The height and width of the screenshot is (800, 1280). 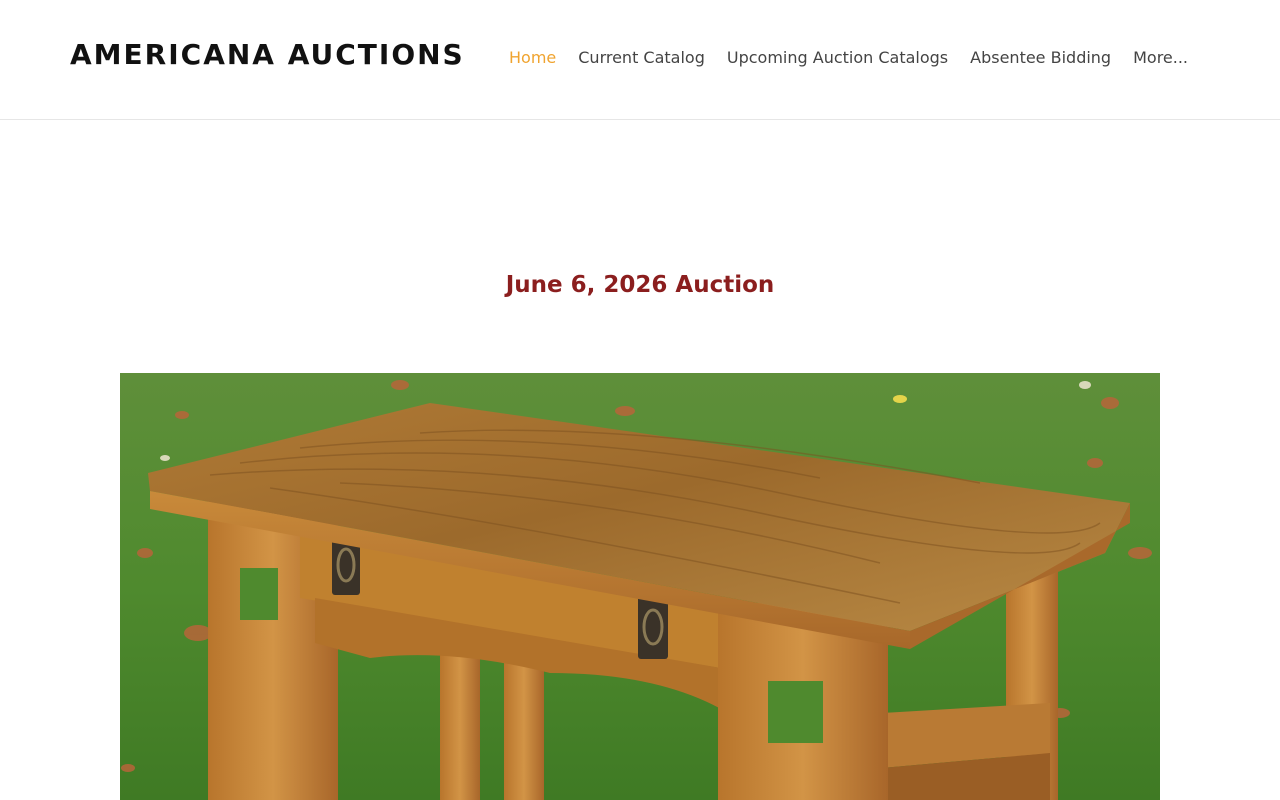 What do you see at coordinates (640, 285) in the screenshot?
I see `page-title: June 6, 2026 Auction` at bounding box center [640, 285].